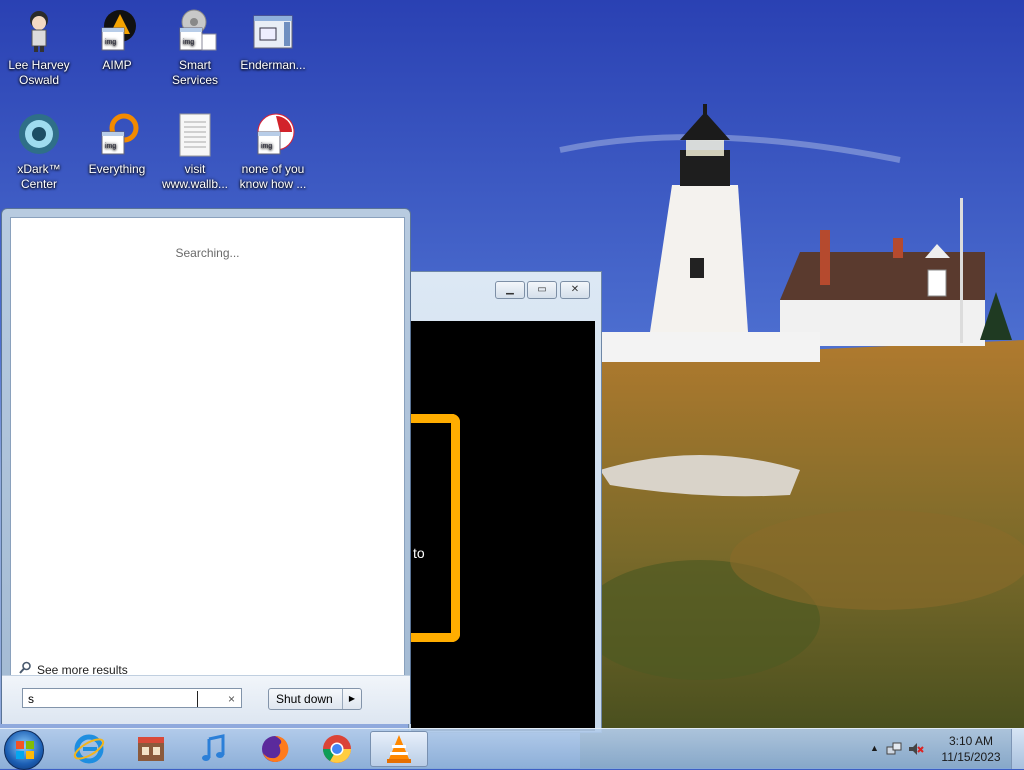 Image resolution: width=1024 pixels, height=770 pixels. Describe the element at coordinates (273, 31) in the screenshot. I see `application-window-icon` at that location.